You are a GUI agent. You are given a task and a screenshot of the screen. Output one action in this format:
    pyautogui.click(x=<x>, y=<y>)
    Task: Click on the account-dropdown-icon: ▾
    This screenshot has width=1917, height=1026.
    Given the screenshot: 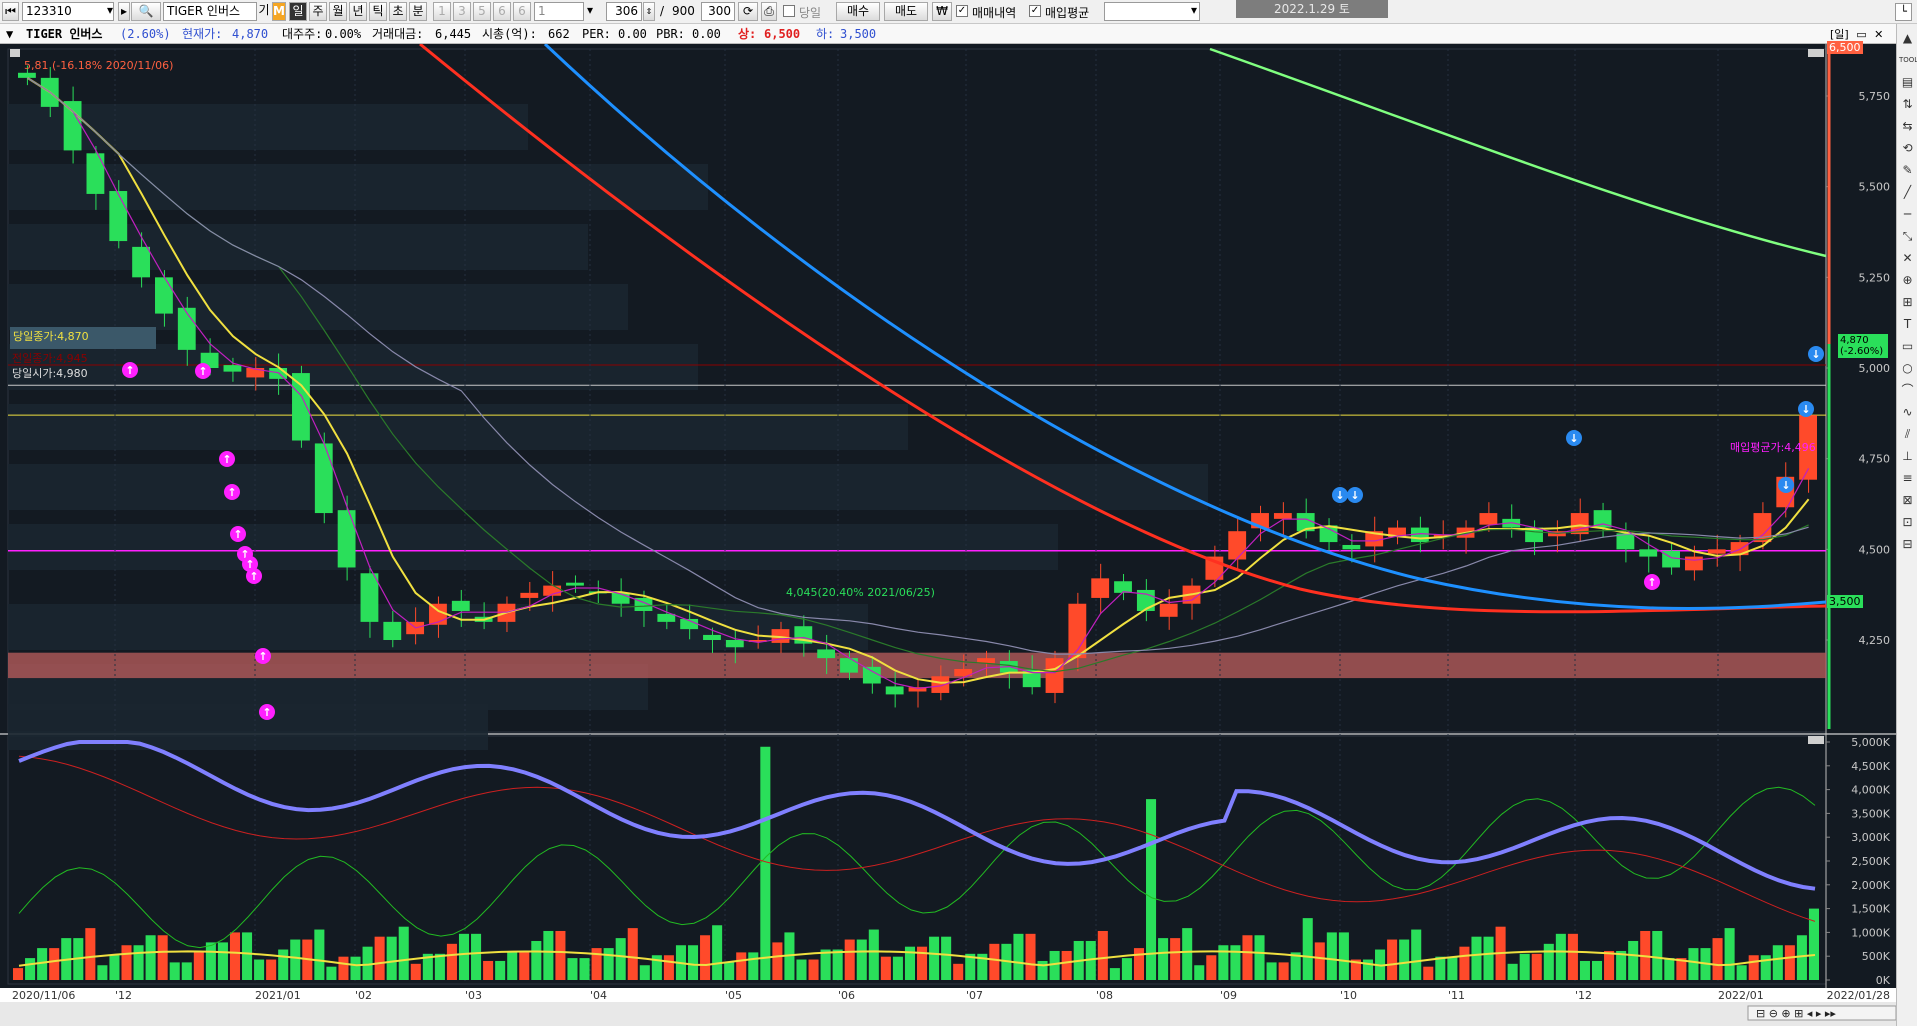 What is the action you would take?
    pyautogui.click(x=1194, y=11)
    